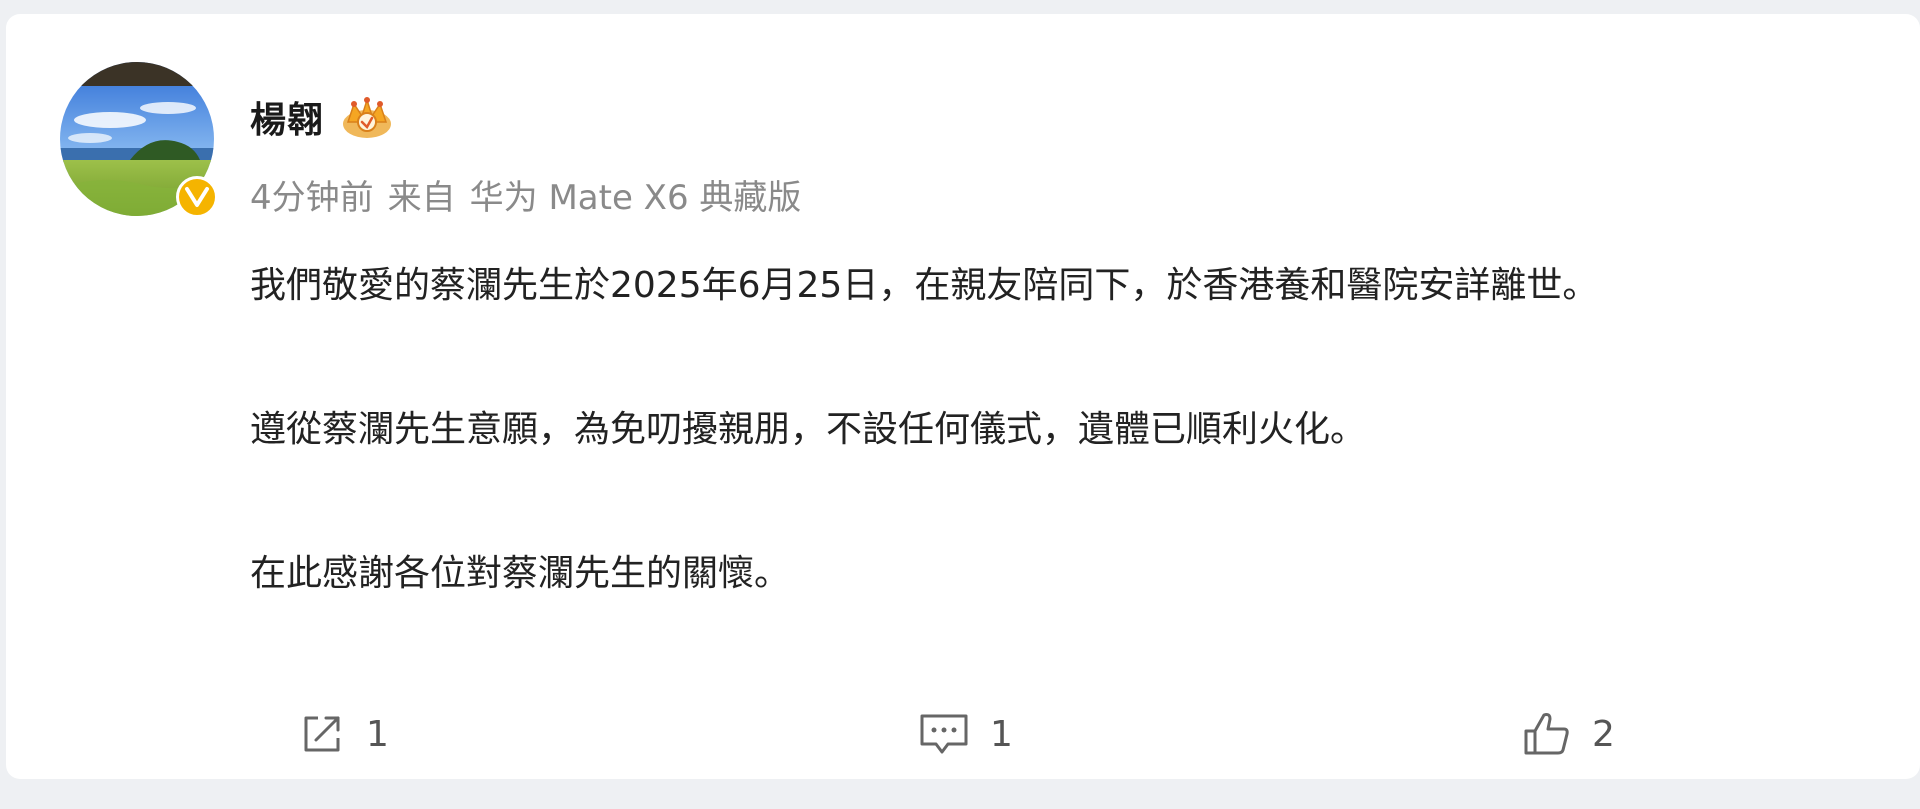 This screenshot has width=1920, height=809. I want to click on verified-v-icon, so click(197, 197).